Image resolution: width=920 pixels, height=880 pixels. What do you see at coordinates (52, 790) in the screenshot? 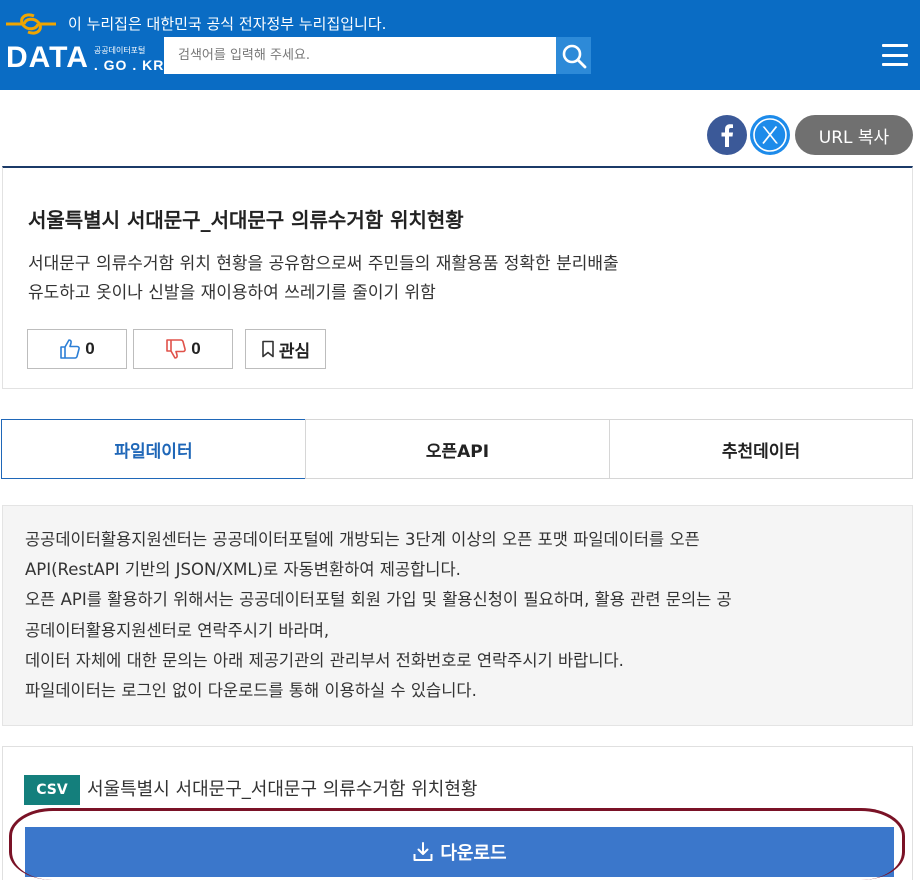
I see `file-format-badge: CSV` at bounding box center [52, 790].